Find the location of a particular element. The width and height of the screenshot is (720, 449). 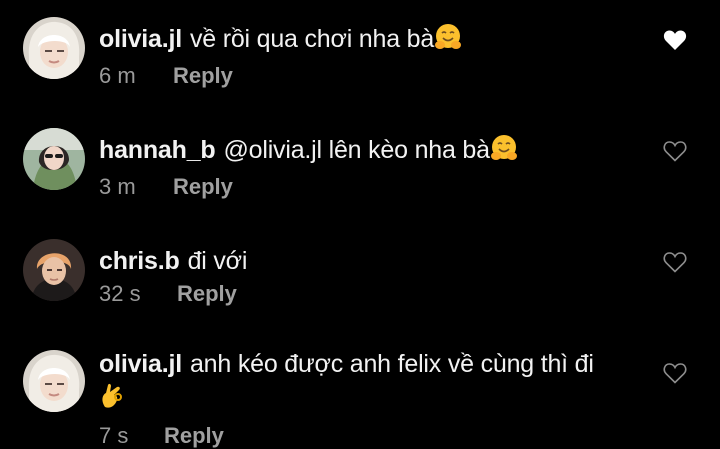

comment-message: về rồi qua chơi nha bà is located at coordinates (312, 39).